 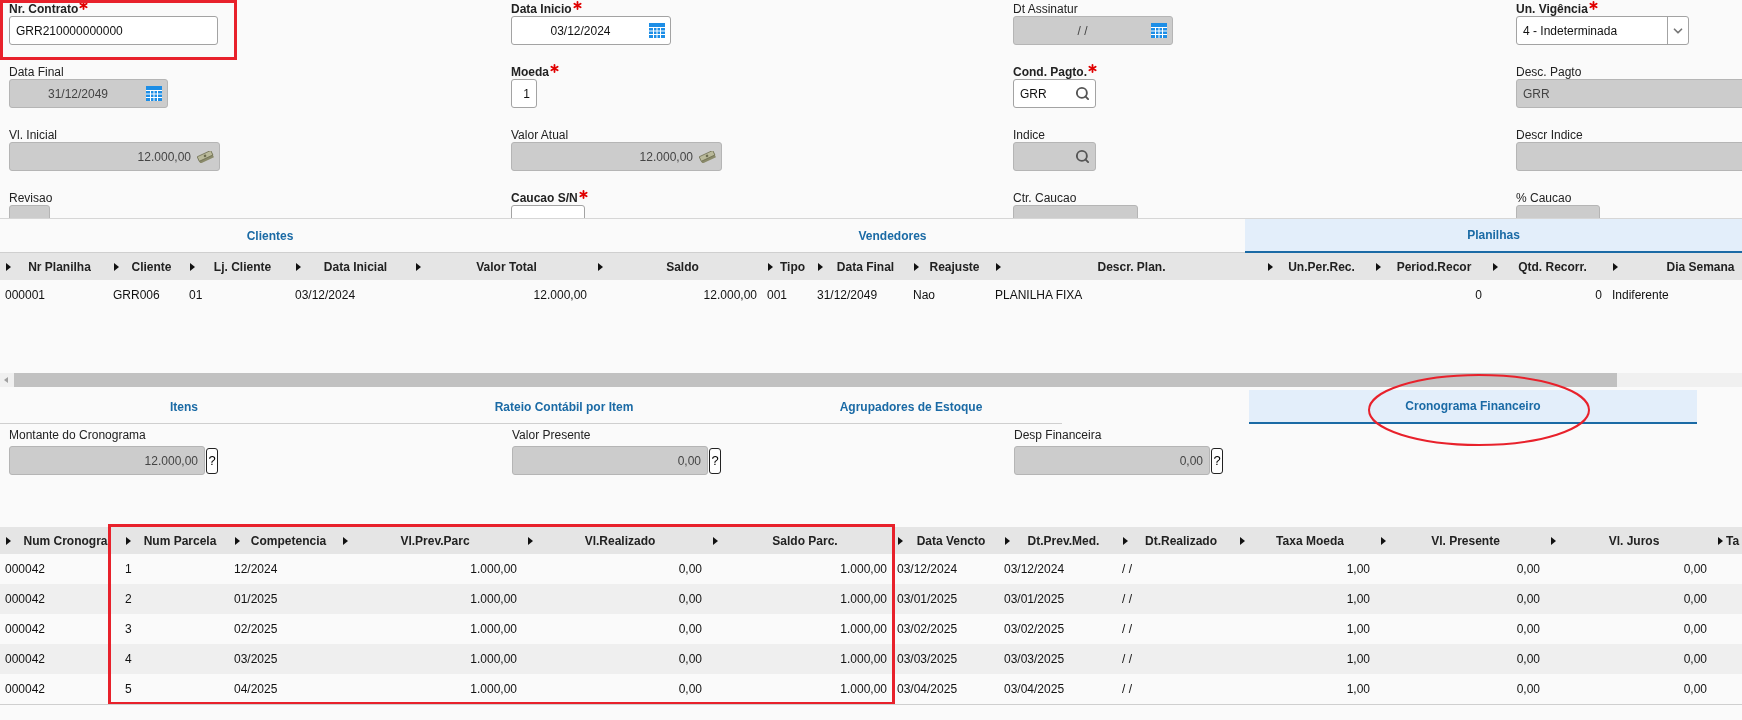 What do you see at coordinates (1552, 9) in the screenshot?
I see `field-label: Un. Vigência` at bounding box center [1552, 9].